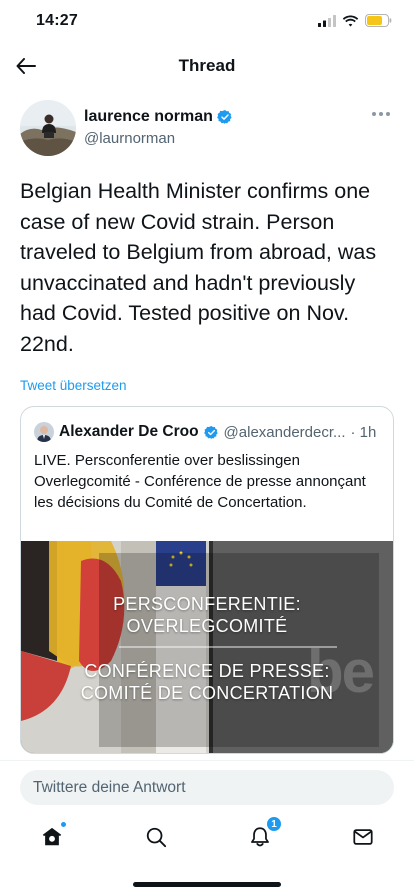 This screenshot has height=896, width=414. I want to click on page-title: Thread, so click(207, 65).